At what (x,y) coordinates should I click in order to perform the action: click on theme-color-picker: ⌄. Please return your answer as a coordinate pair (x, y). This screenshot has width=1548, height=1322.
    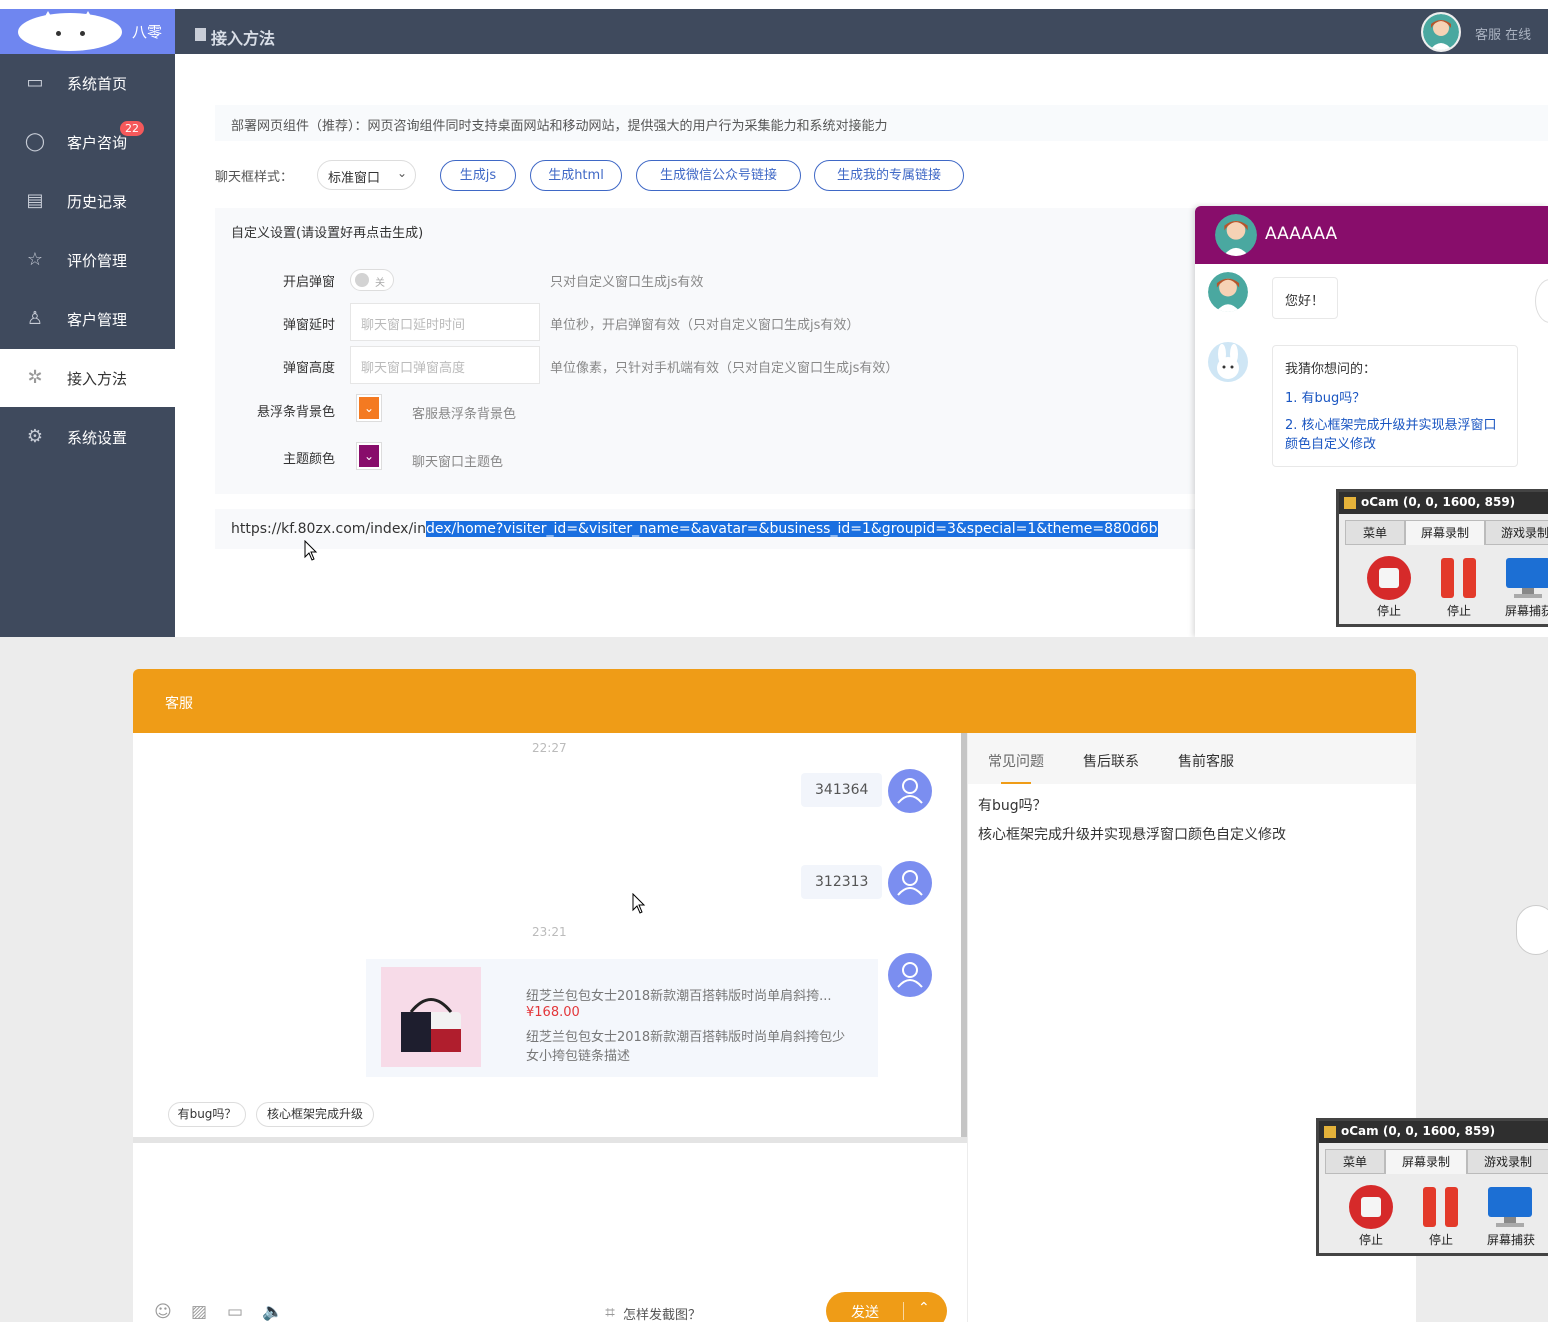
    Looking at the image, I should click on (369, 456).